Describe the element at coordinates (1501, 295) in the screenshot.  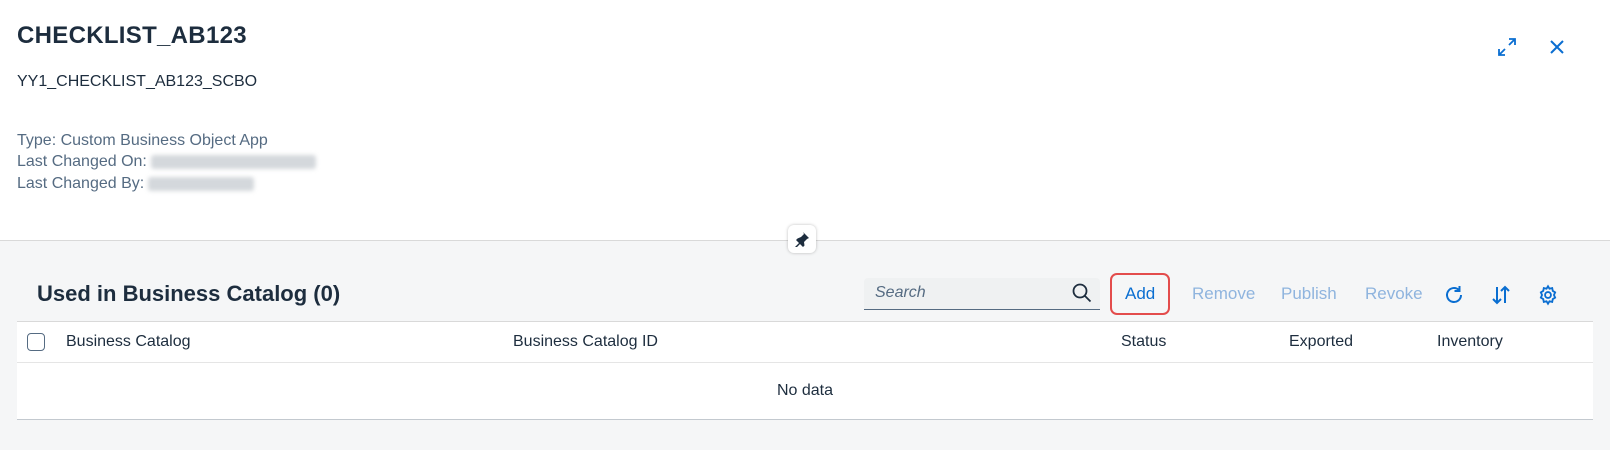
I see `sort-icon` at that location.